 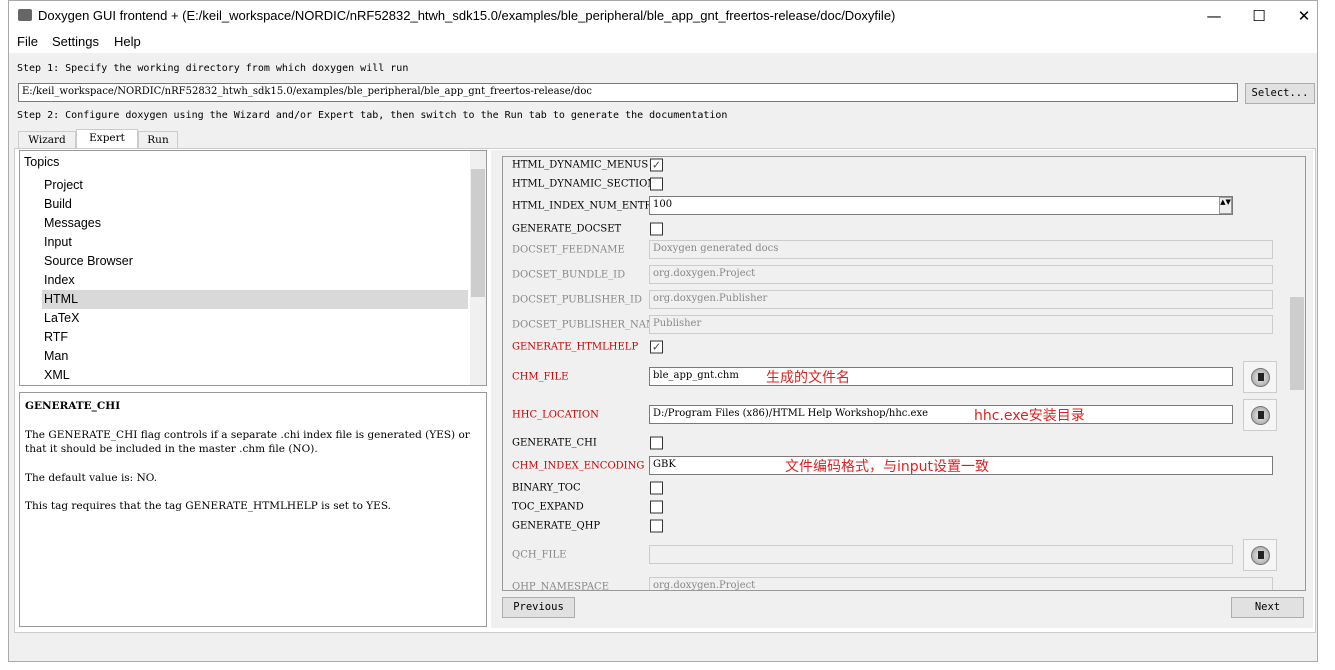 I want to click on docset-publisher-id-input: org.doxygen.Publisher, so click(x=961, y=299).